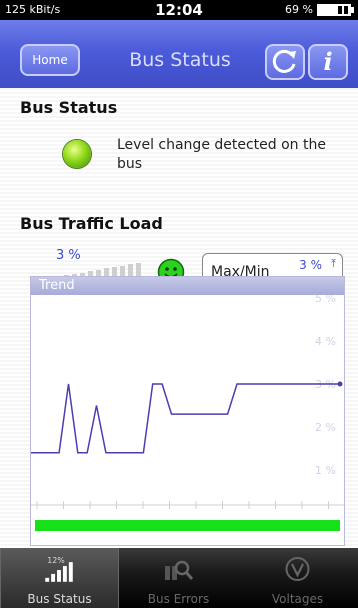 This screenshot has width=358, height=608. I want to click on trend-series-line, so click(185, 418).